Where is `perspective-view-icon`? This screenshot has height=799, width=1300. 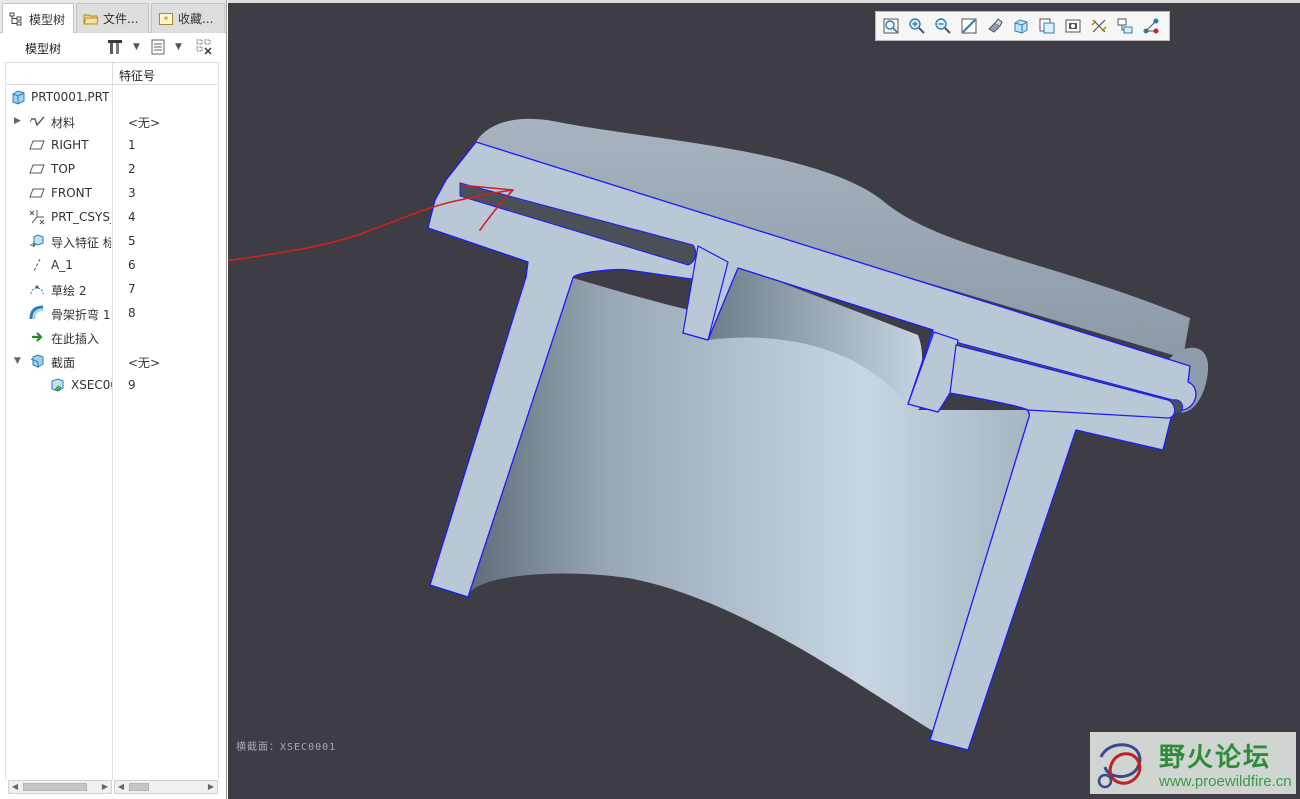 perspective-view-icon is located at coordinates (1073, 26).